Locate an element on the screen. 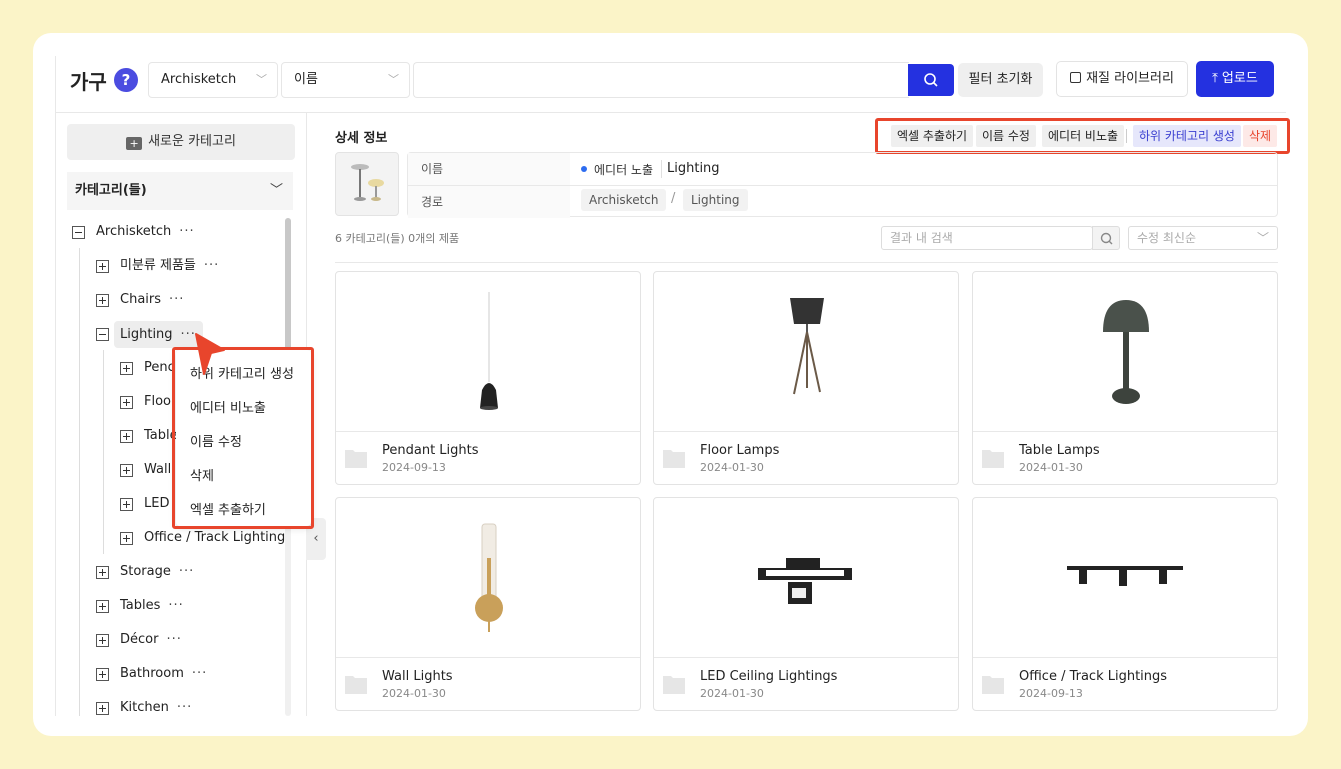 Image resolution: width=1341 pixels, height=769 pixels. category-card: Pendant Lights 2024-09-13 is located at coordinates (488, 378).